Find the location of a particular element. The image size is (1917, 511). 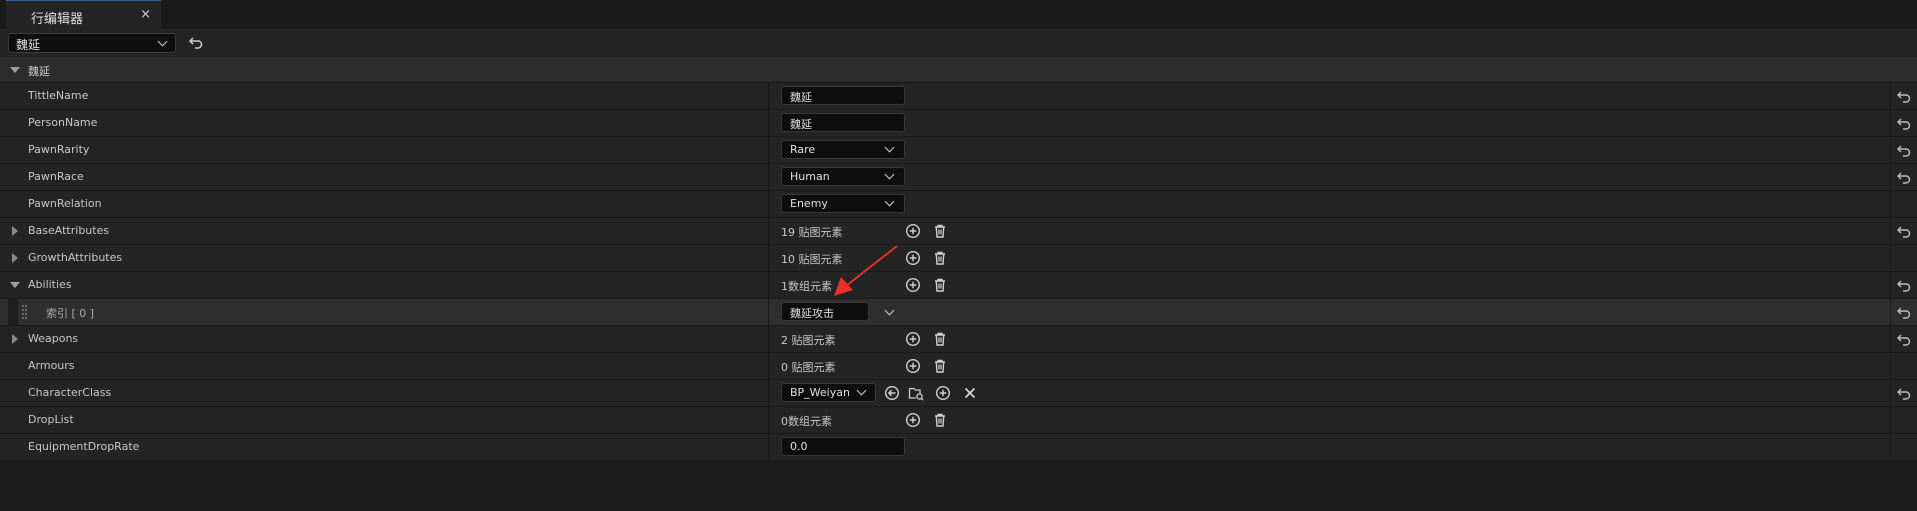

element-count: 19 贴图元素 is located at coordinates (812, 232).